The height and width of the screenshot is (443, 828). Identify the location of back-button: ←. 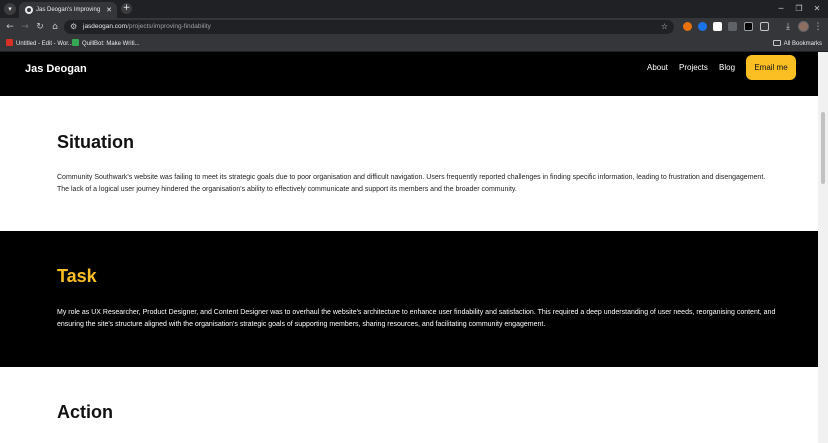
(10, 27).